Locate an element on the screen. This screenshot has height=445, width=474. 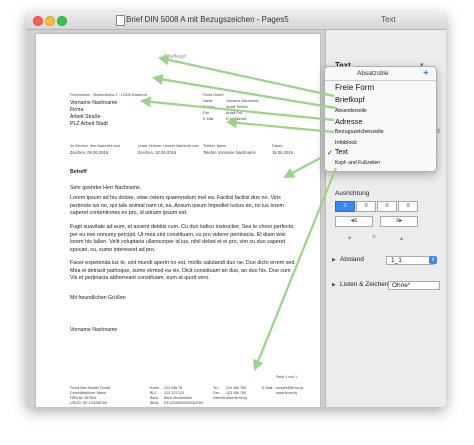
recipient-name: Vorname Nachname is located at coordinates (93, 103).